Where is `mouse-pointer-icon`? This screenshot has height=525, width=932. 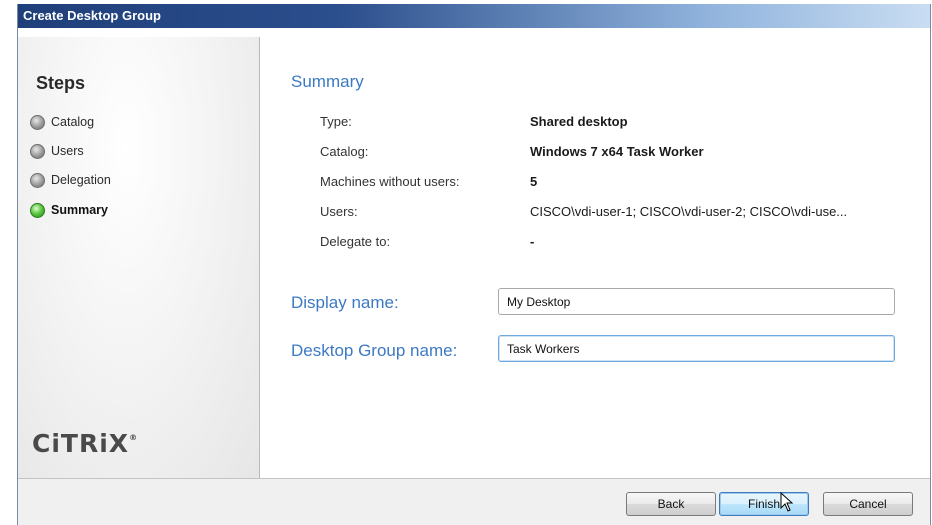 mouse-pointer-icon is located at coordinates (787, 502).